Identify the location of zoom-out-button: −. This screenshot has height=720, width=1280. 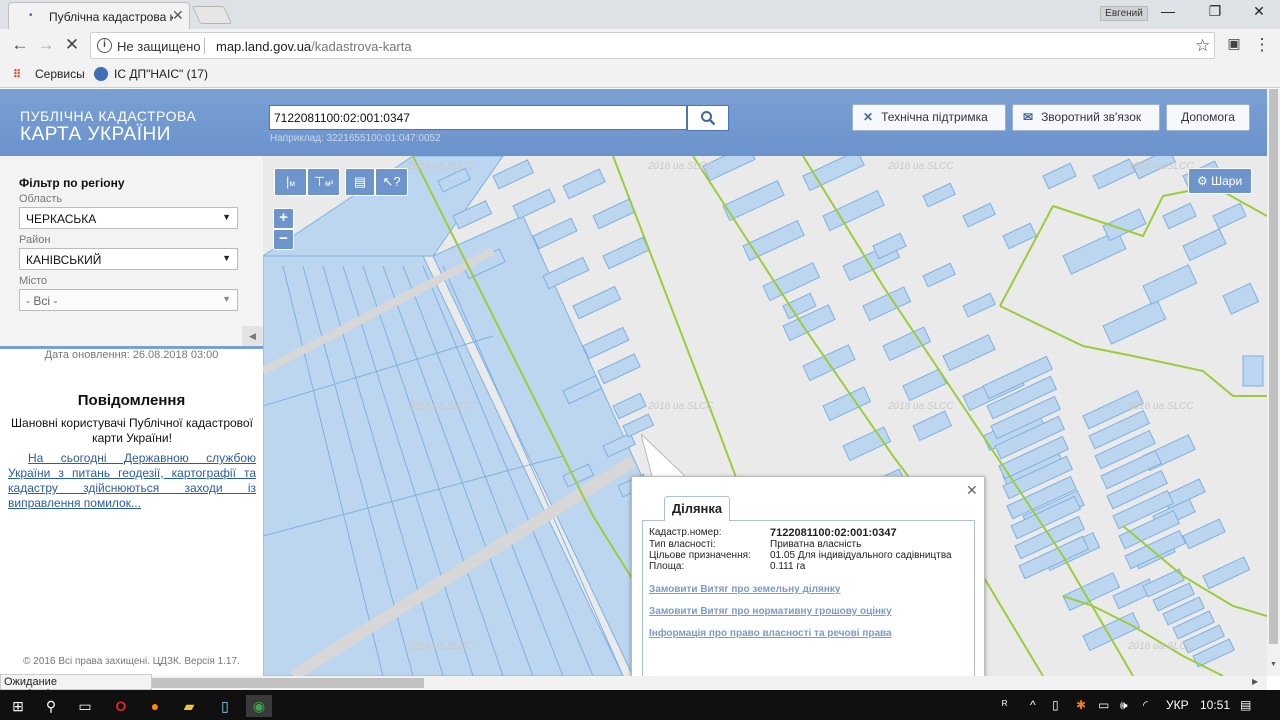
(283, 239).